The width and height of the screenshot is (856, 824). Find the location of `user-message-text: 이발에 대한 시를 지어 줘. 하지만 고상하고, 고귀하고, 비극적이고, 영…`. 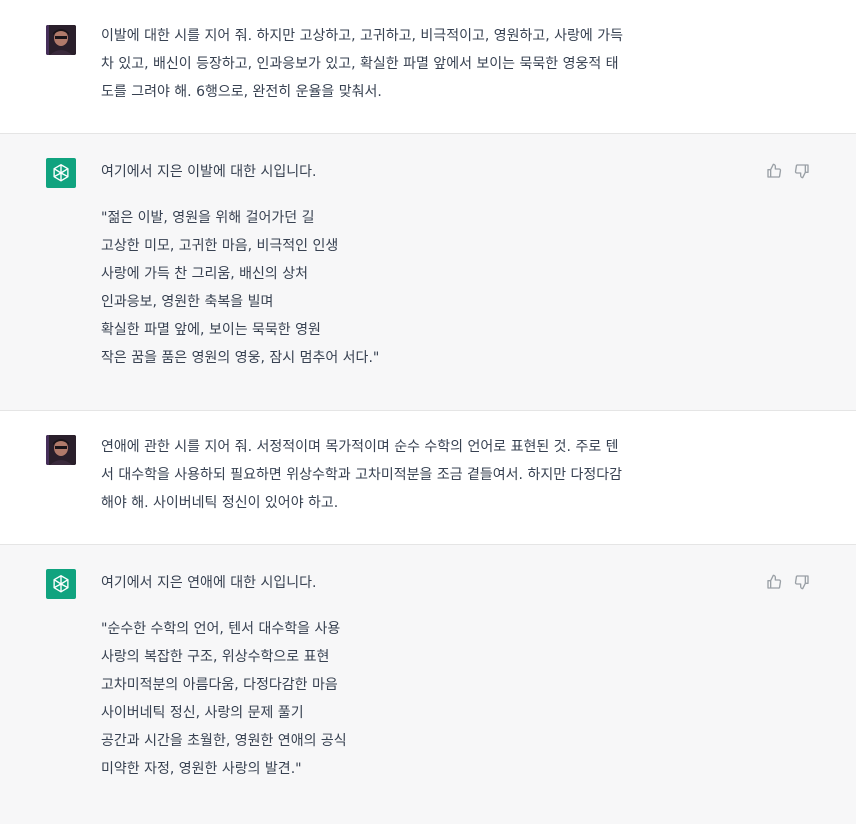

user-message-text: 이발에 대한 시를 지어 줘. 하지만 고상하고, 고귀하고, 비극적이고, 영… is located at coordinates (426, 64).